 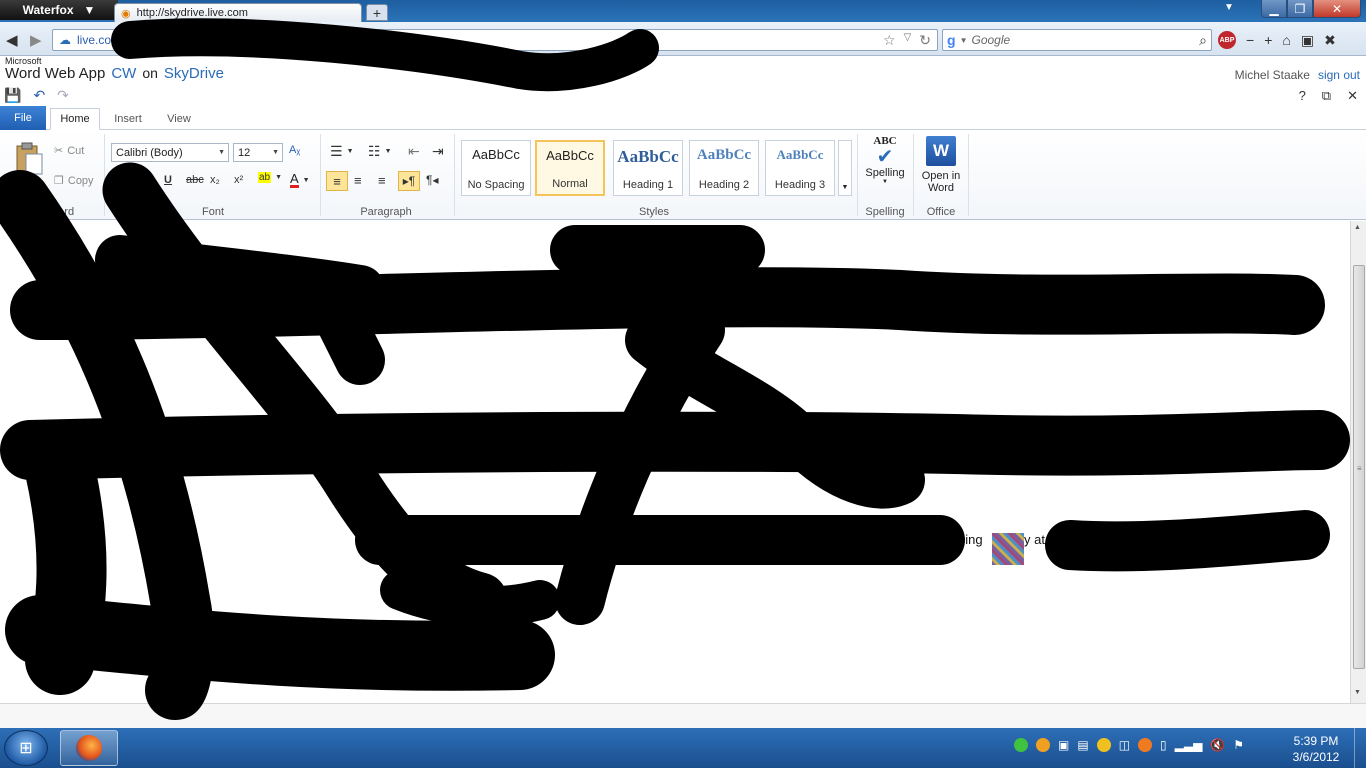 What do you see at coordinates (1330, 40) in the screenshot?
I see `menu-icon: ✖` at bounding box center [1330, 40].